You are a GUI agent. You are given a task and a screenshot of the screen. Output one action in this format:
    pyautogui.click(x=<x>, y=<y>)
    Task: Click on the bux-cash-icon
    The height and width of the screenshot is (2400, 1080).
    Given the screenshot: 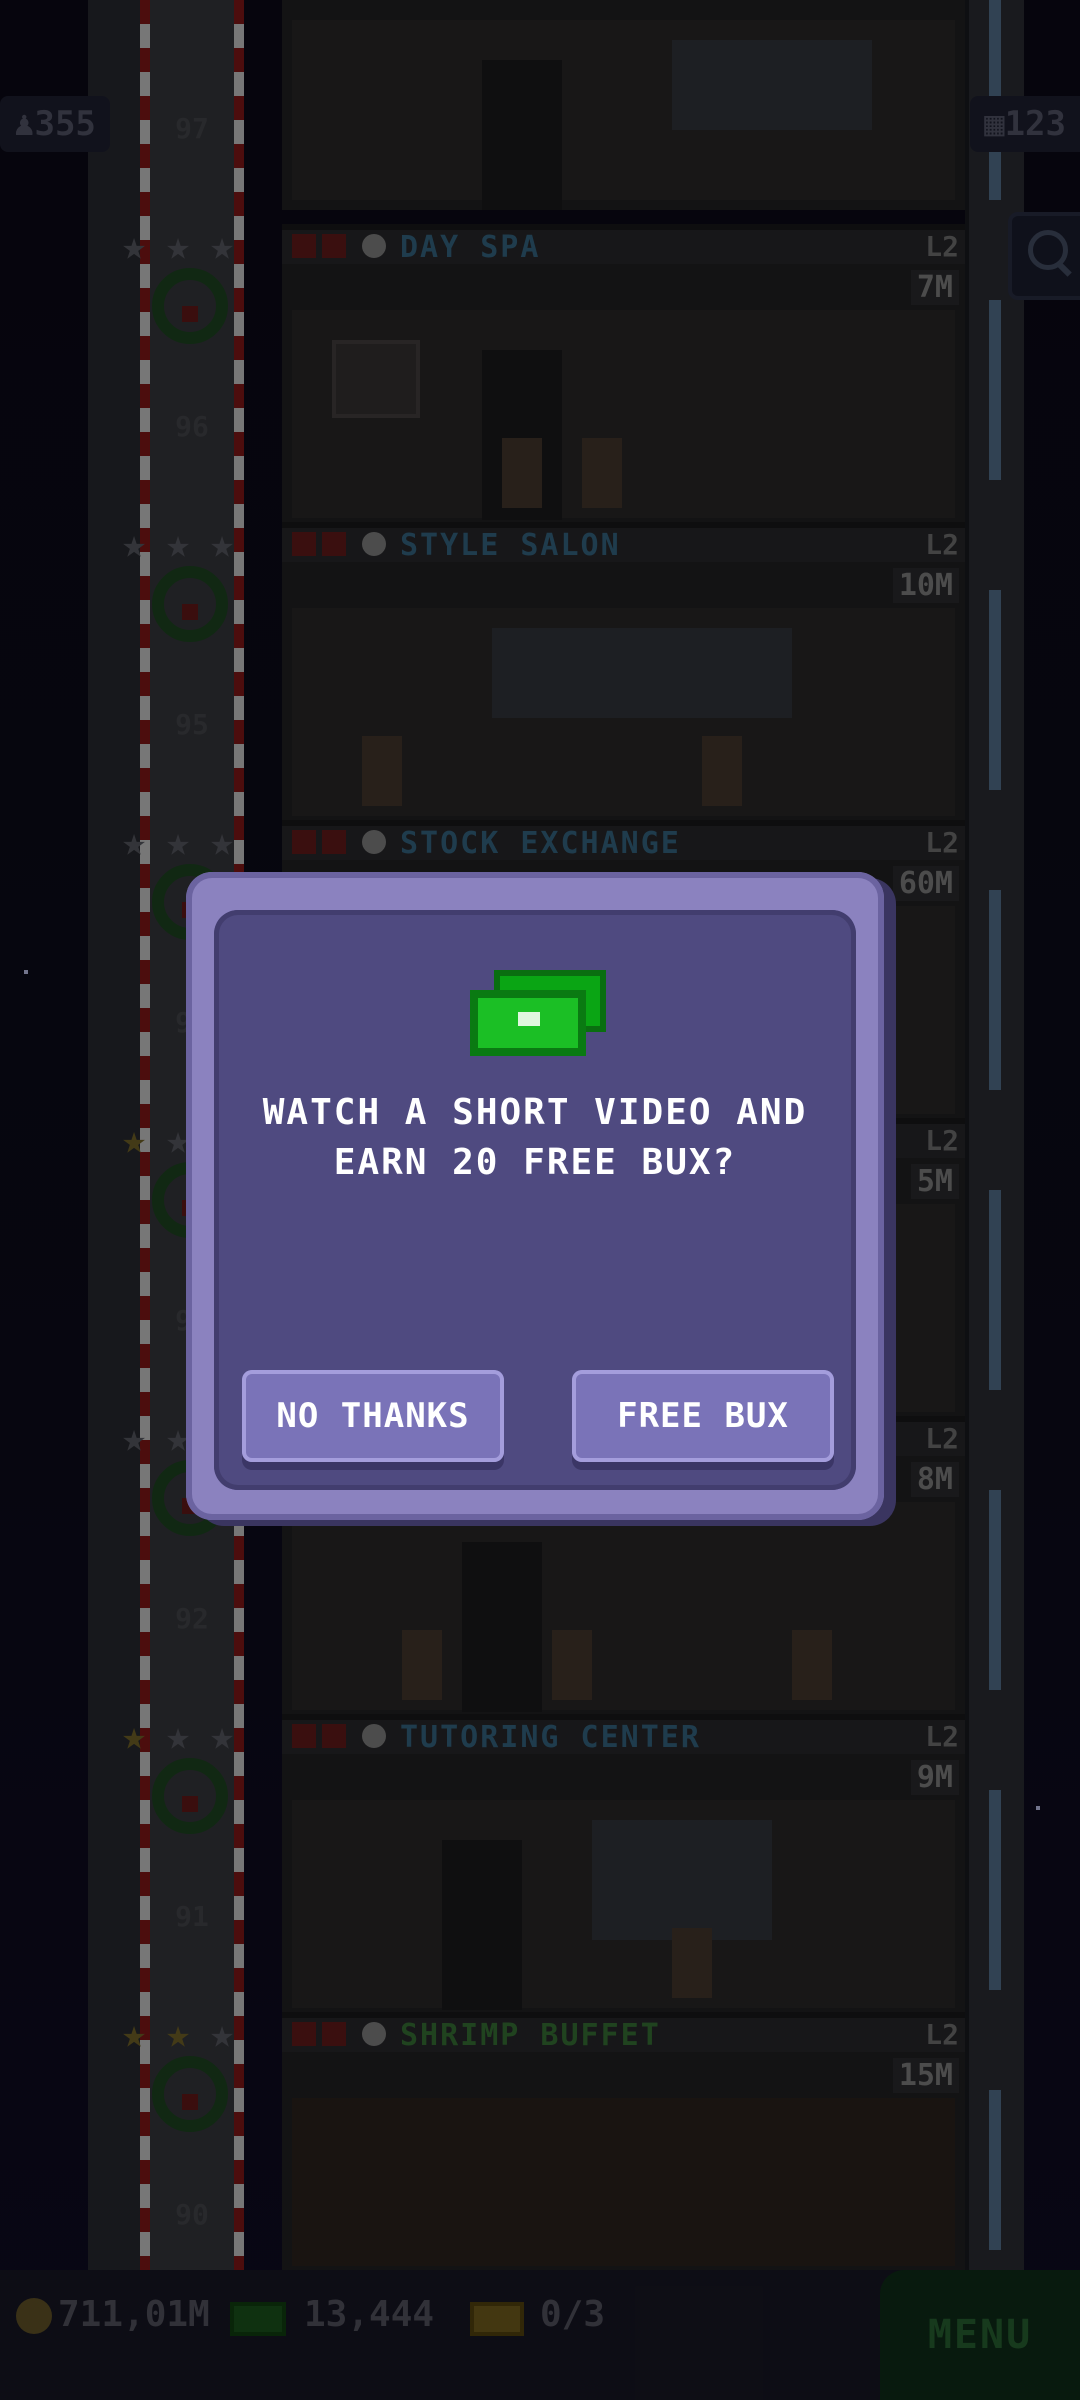 What is the action you would take?
    pyautogui.click(x=540, y=1015)
    